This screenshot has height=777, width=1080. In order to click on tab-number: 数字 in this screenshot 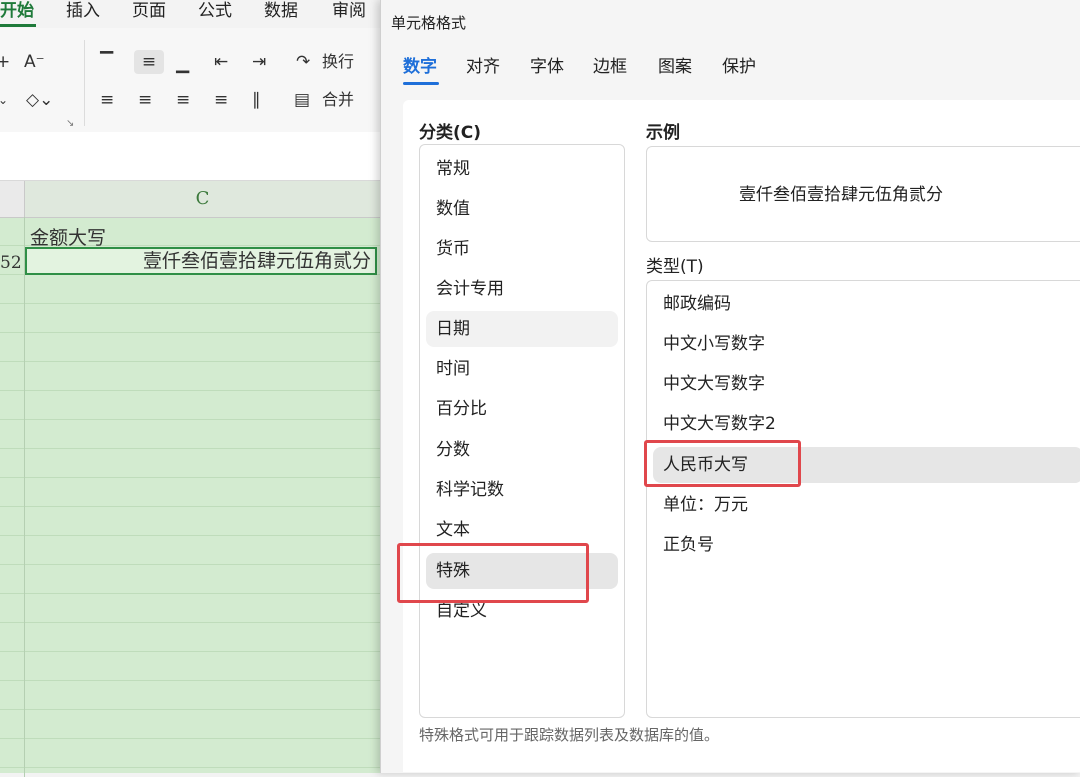, I will do `click(420, 64)`.